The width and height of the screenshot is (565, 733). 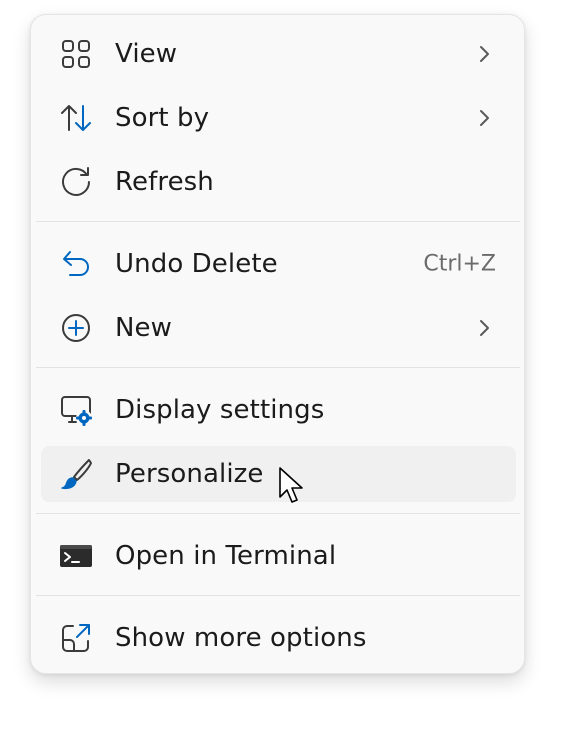 I want to click on mouse-pointer-icon, so click(x=291, y=486).